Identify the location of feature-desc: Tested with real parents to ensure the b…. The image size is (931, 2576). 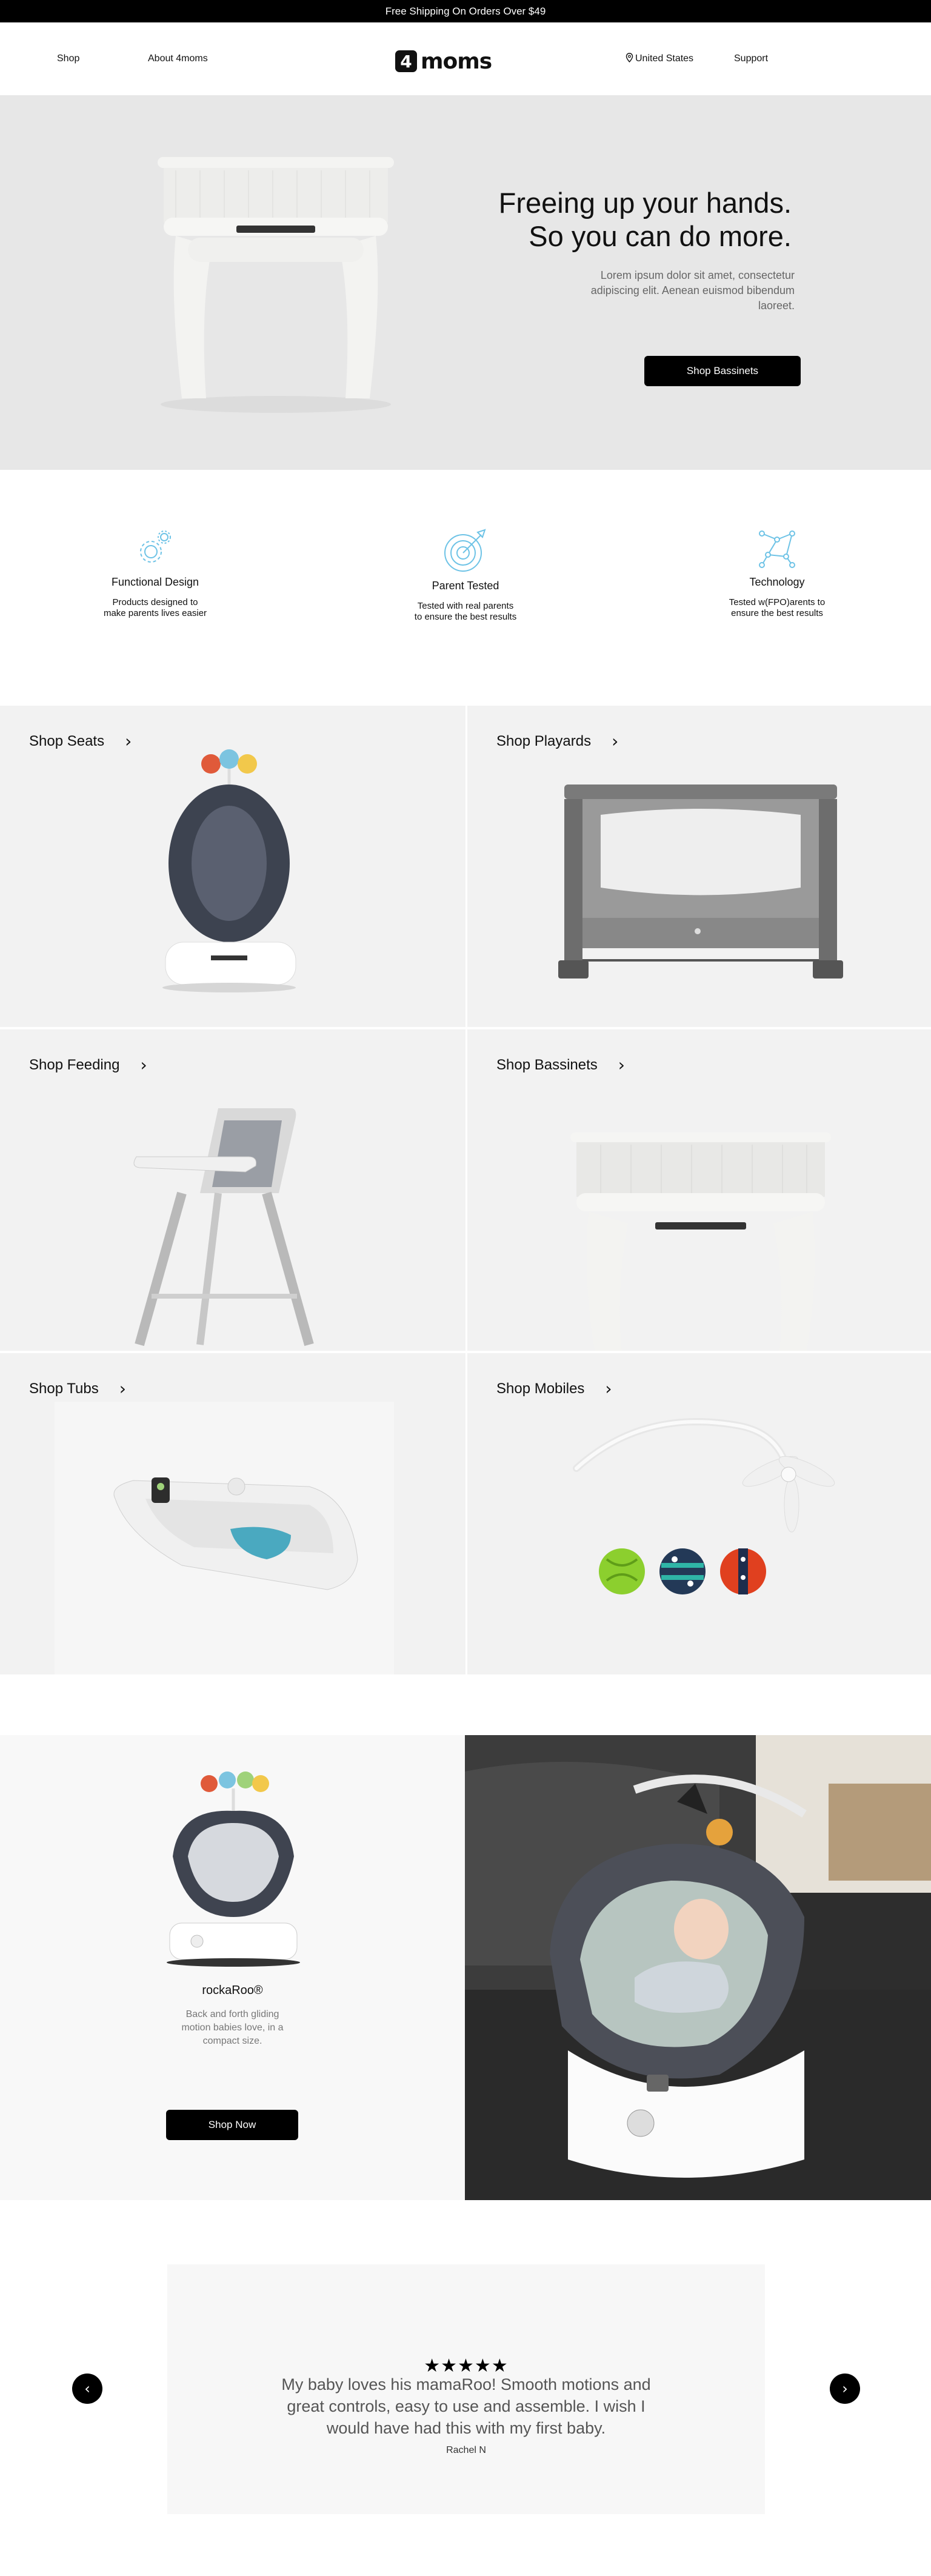
(465, 612).